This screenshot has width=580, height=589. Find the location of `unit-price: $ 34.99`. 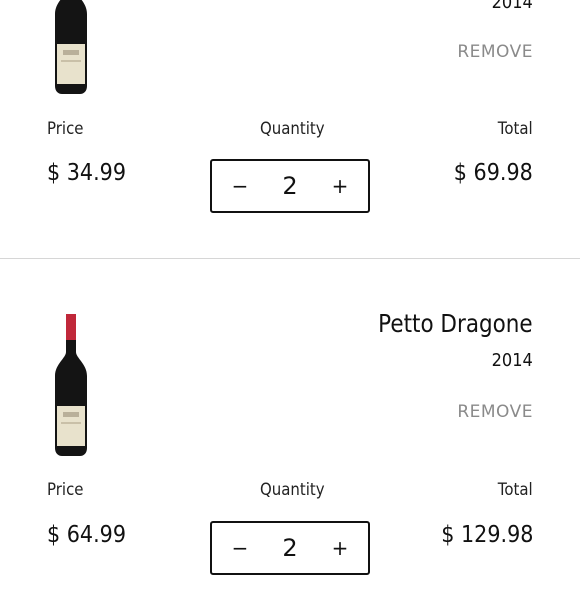

unit-price: $ 34.99 is located at coordinates (87, 173).